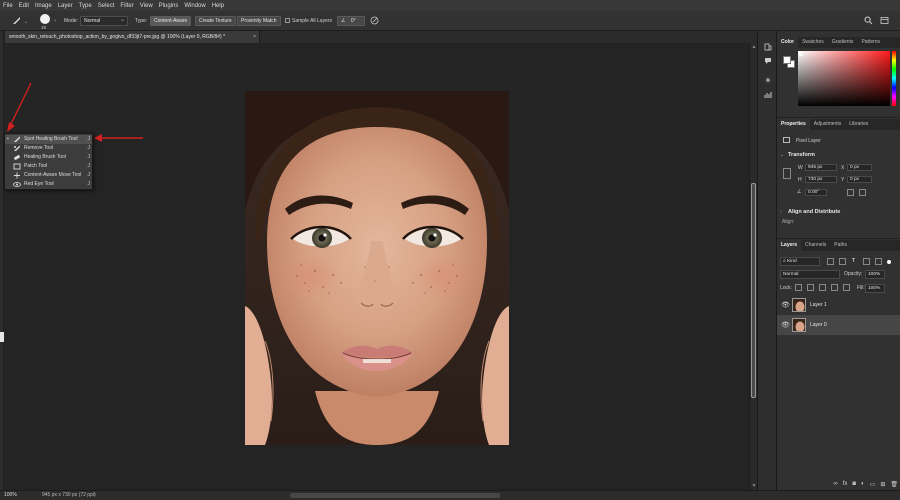 The image size is (900, 500). I want to click on sample-all-layers-checkbox, so click(287, 20).